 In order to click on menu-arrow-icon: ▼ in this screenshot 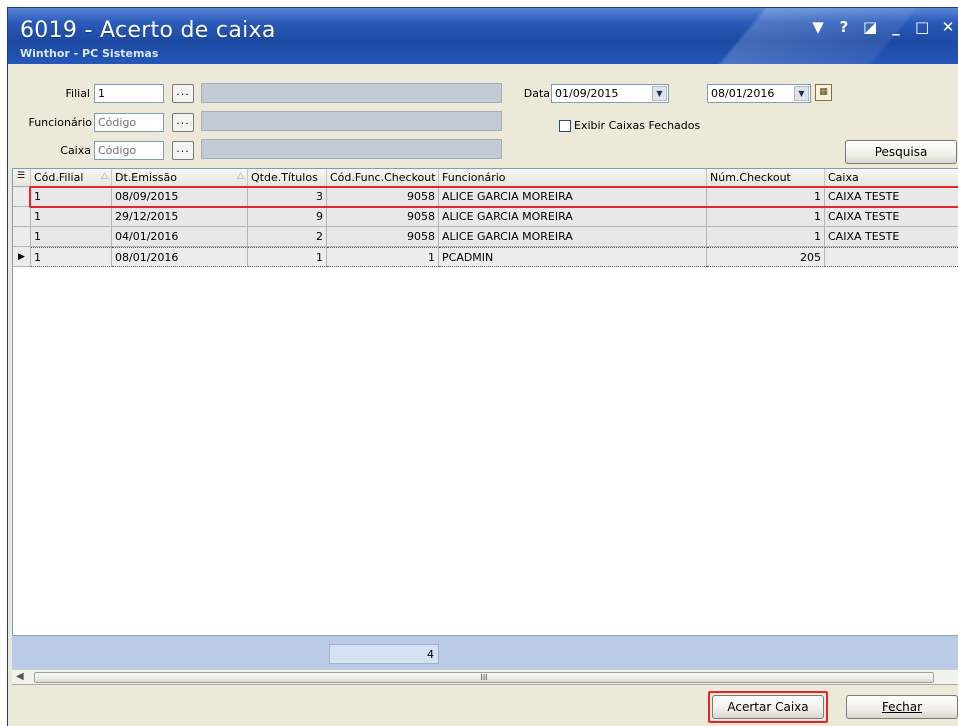, I will do `click(818, 27)`.